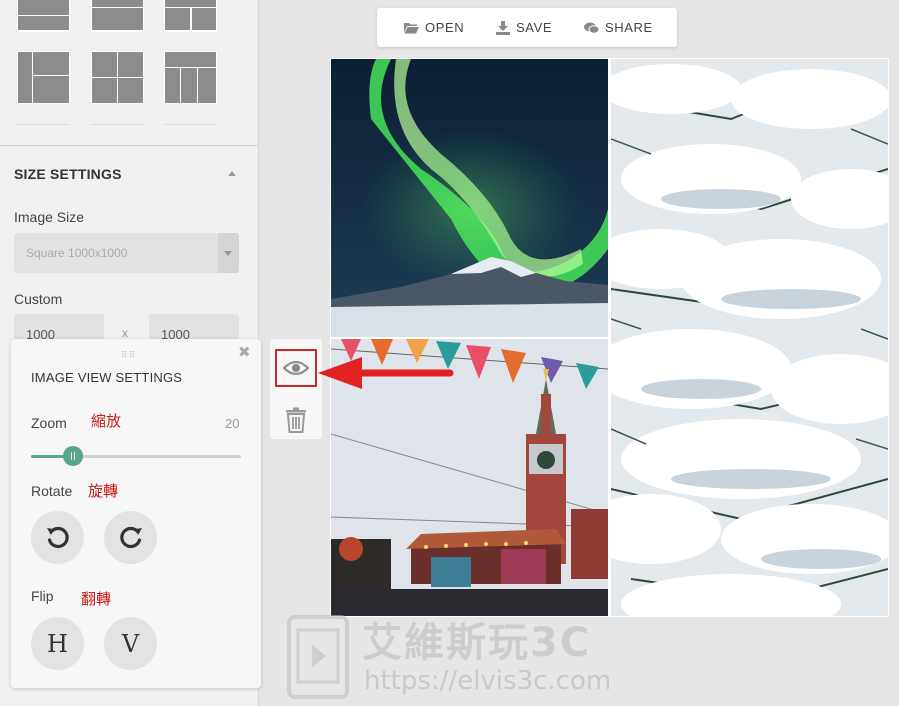 This screenshot has height=706, width=899. Describe the element at coordinates (128, 355) in the screenshot. I see `drag-handle-icon: ⠿⠿` at that location.